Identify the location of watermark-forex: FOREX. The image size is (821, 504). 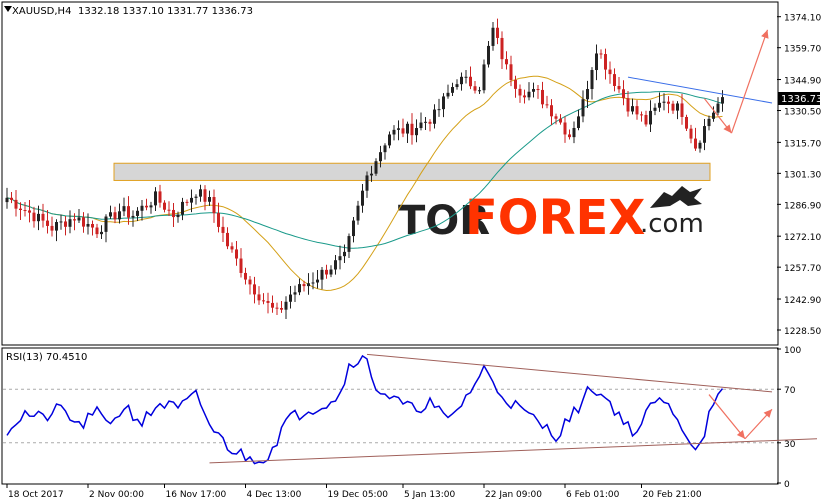
(555, 218).